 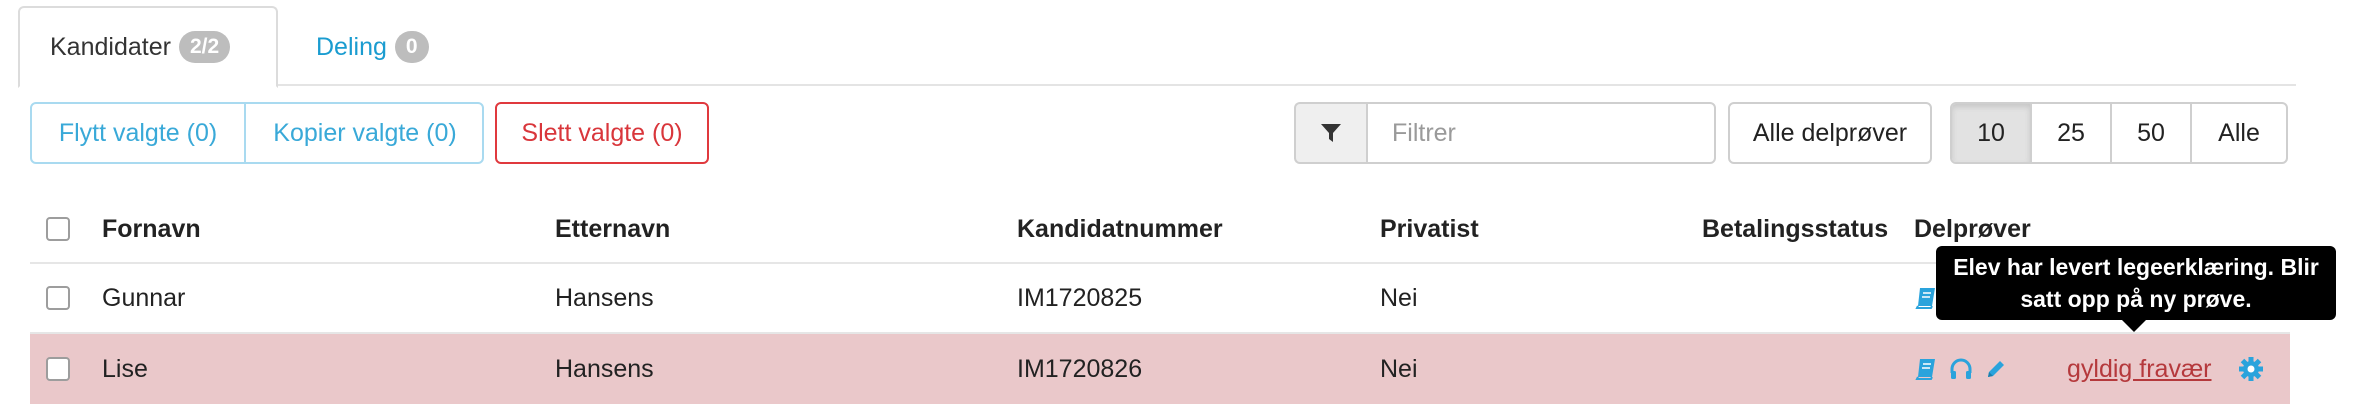 What do you see at coordinates (1830, 133) in the screenshot?
I see `all-tests-dropdown-button: Alle delprøver` at bounding box center [1830, 133].